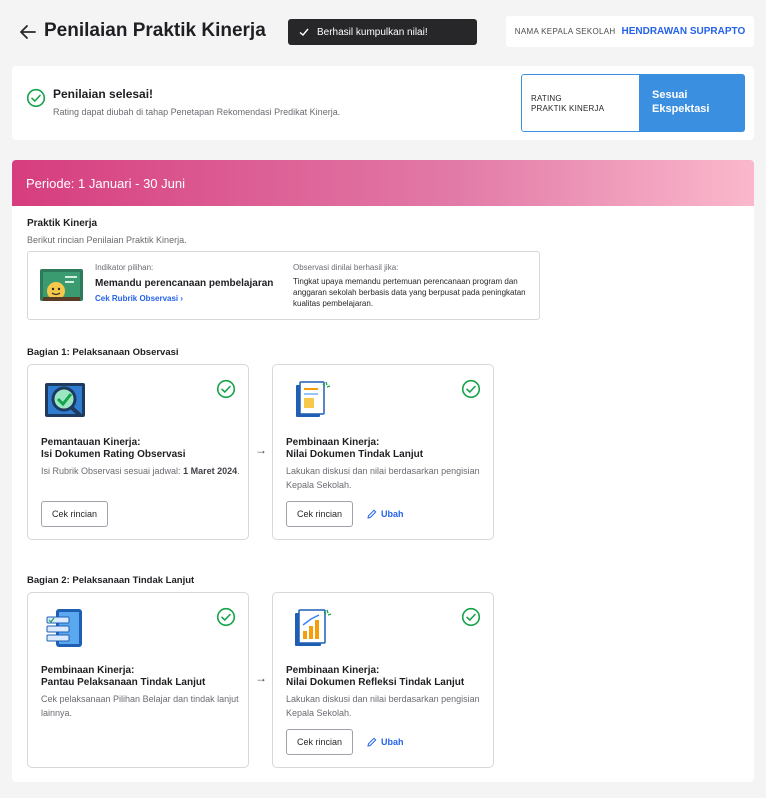 Image resolution: width=766 pixels, height=798 pixels. What do you see at coordinates (113, 454) in the screenshot?
I see `card-title-line2: Isi Dokumen Rating Observasi` at bounding box center [113, 454].